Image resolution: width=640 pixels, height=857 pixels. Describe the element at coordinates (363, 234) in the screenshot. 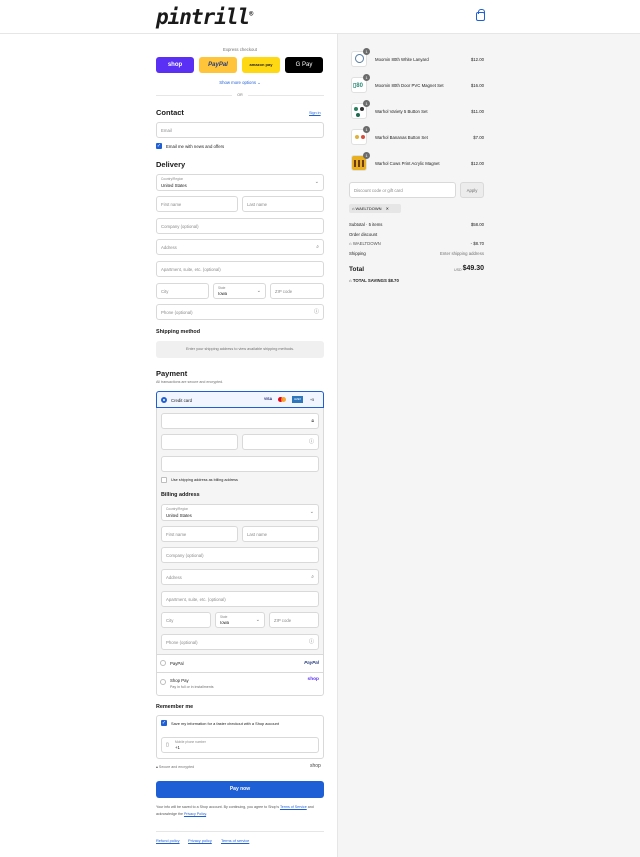

I see `order-discount-label: Order discount` at that location.